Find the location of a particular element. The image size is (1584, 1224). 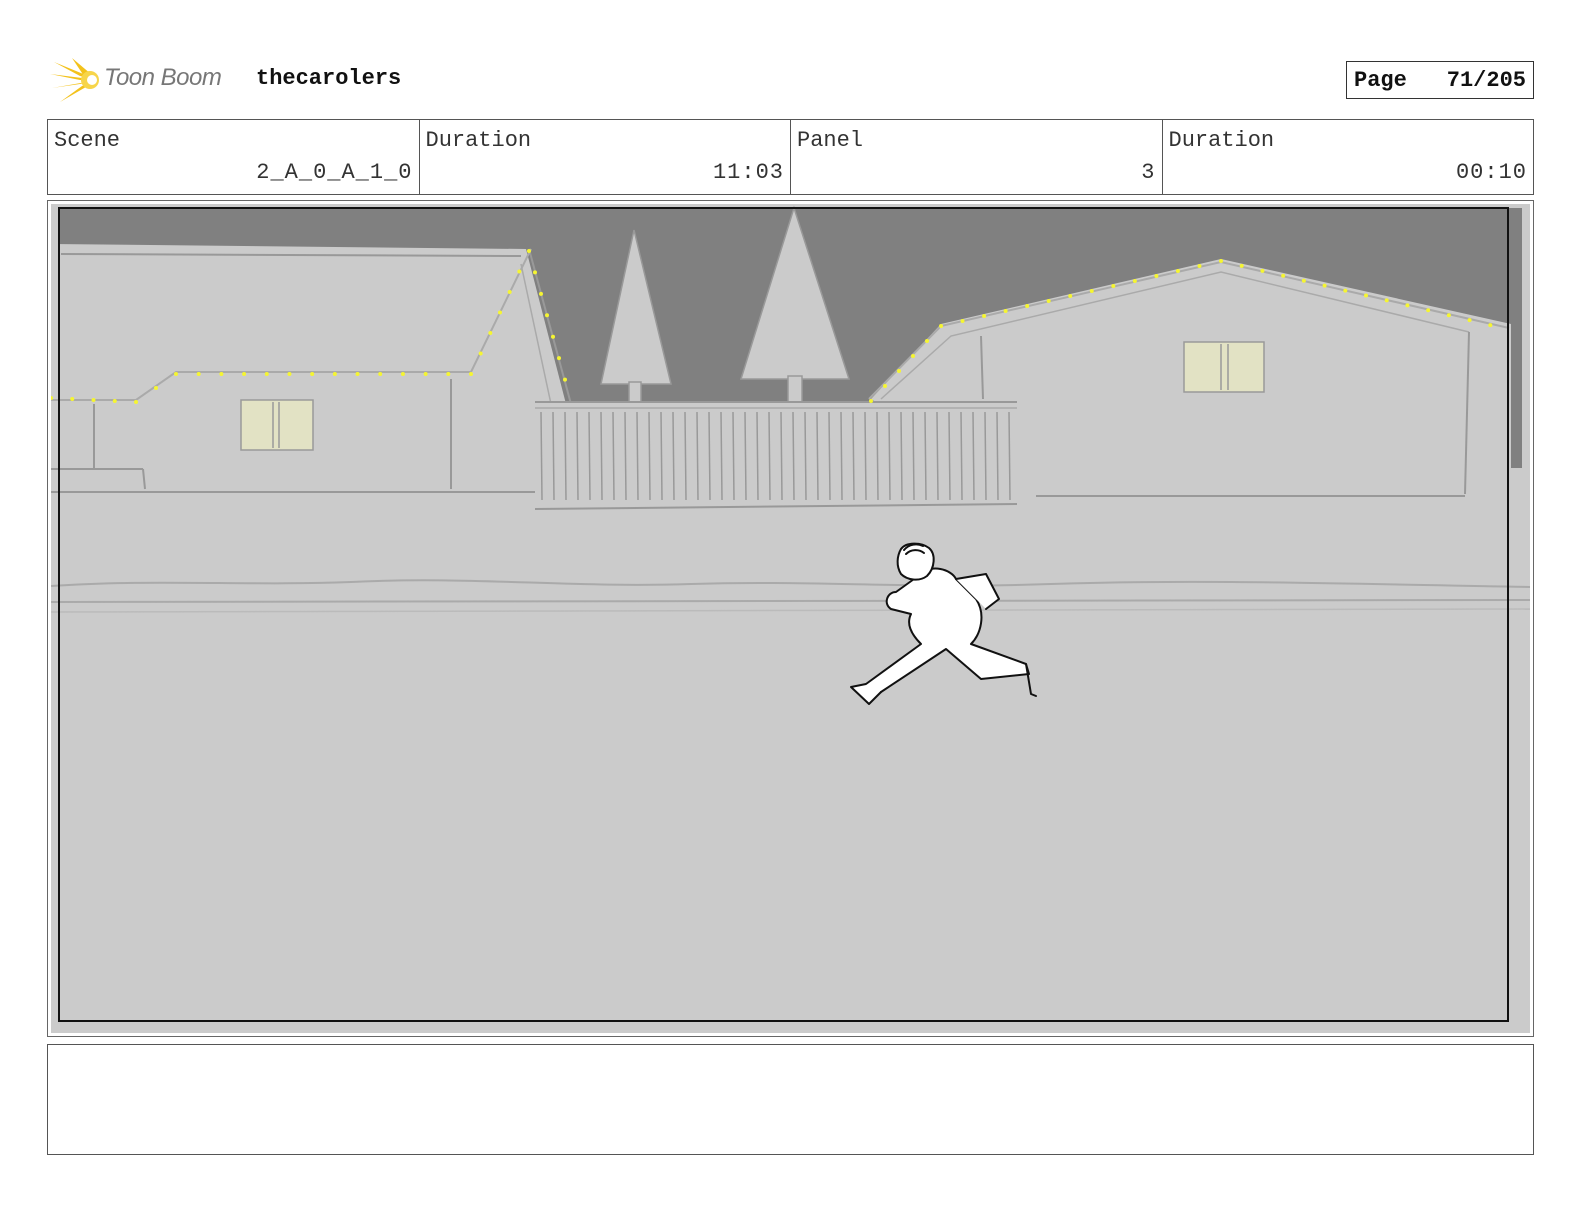

panel-value: 3 is located at coordinates (1148, 172).